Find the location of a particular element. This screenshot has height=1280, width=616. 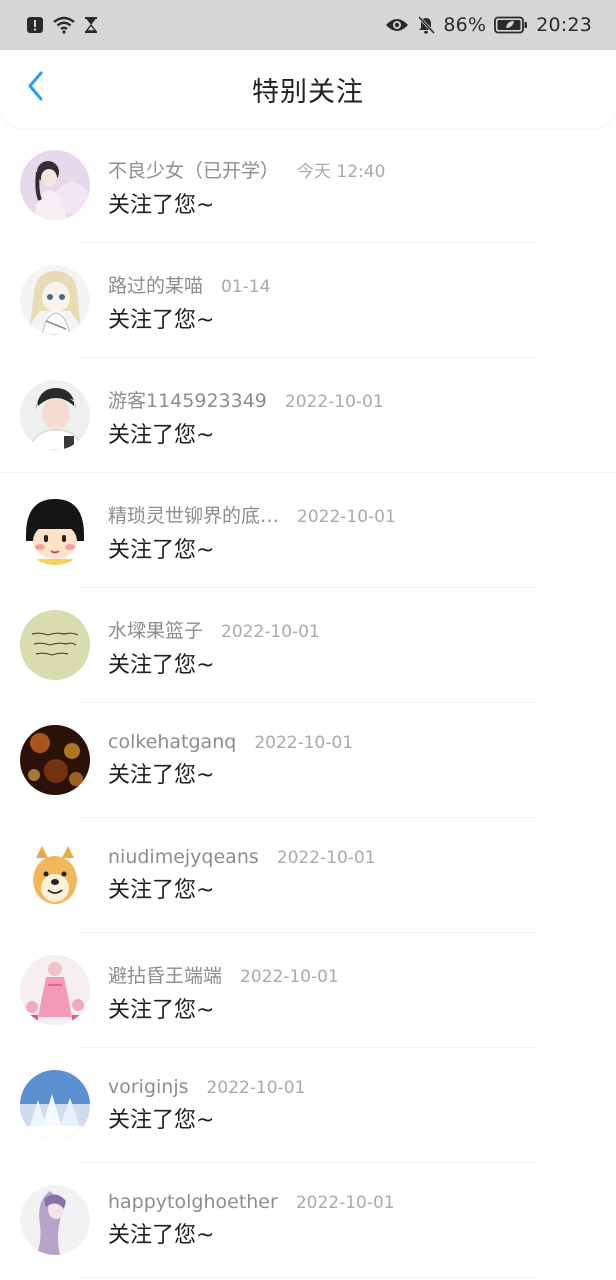

notification-text: 避拈昏王端端 2022-10-01 关注了您~ is located at coordinates (352, 992).